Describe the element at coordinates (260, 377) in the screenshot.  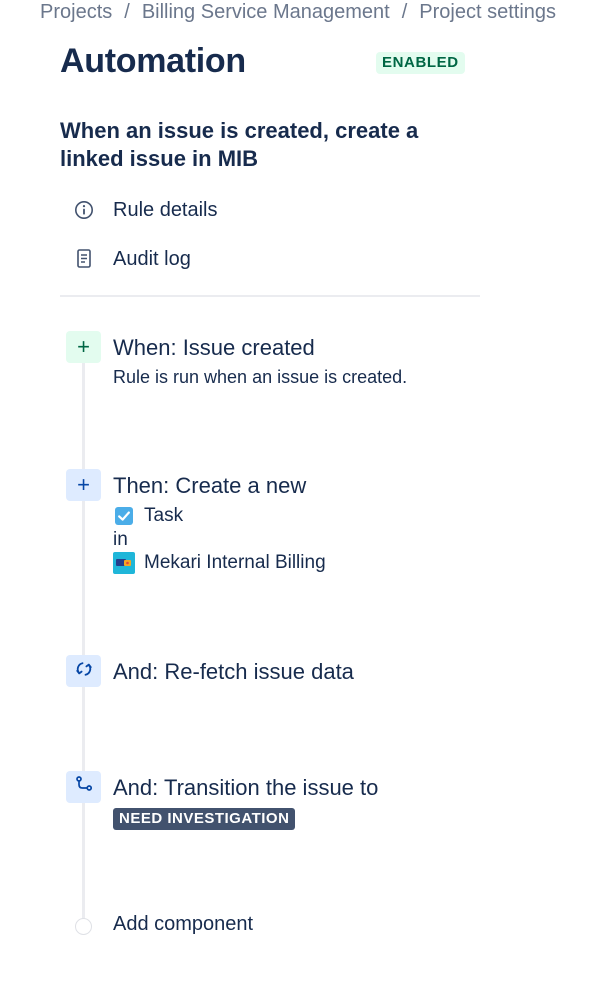
I see `trigger-step-description: Rule is run when an issue is created.` at that location.